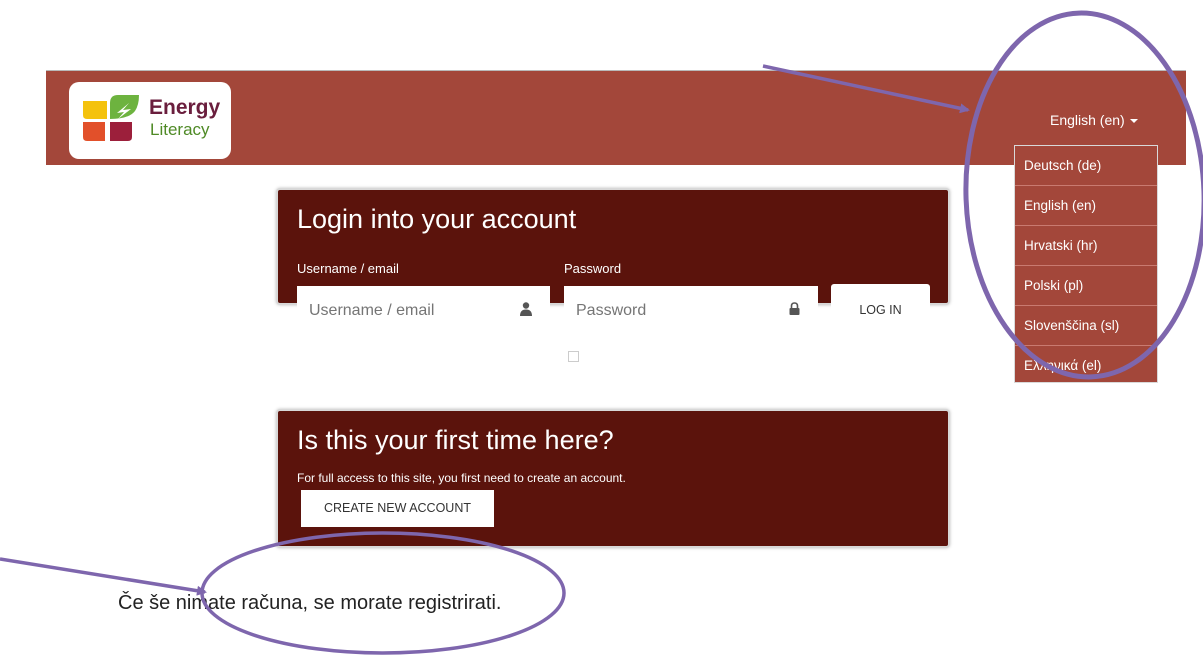 The height and width of the screenshot is (655, 1203). What do you see at coordinates (1083, 195) in the screenshot?
I see `ellipse-language-menu` at bounding box center [1083, 195].